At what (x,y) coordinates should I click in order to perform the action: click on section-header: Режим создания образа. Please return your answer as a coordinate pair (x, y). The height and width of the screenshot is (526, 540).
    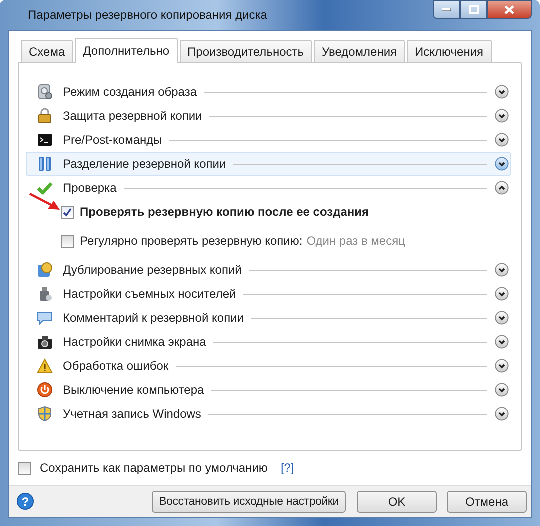
    Looking at the image, I should click on (268, 92).